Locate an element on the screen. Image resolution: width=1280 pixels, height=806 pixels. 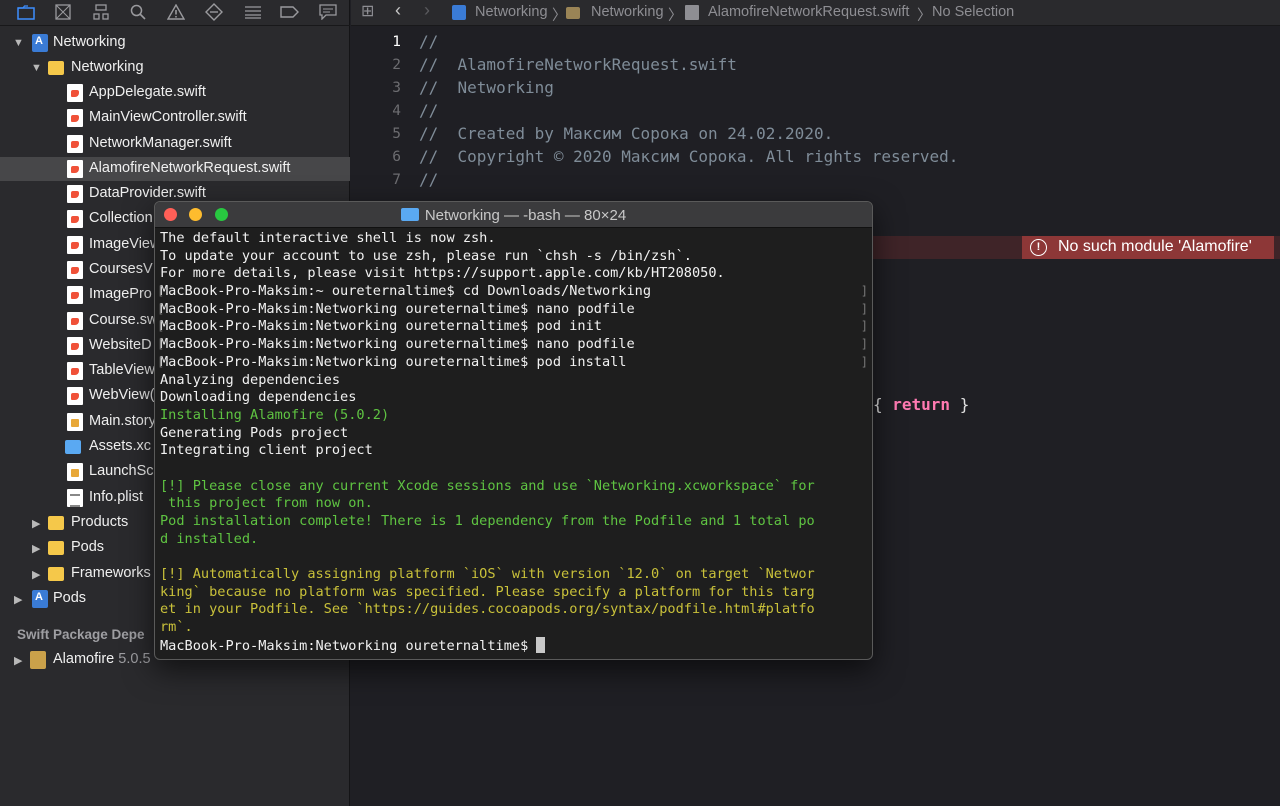
source-control-icon is located at coordinates (63, 12).